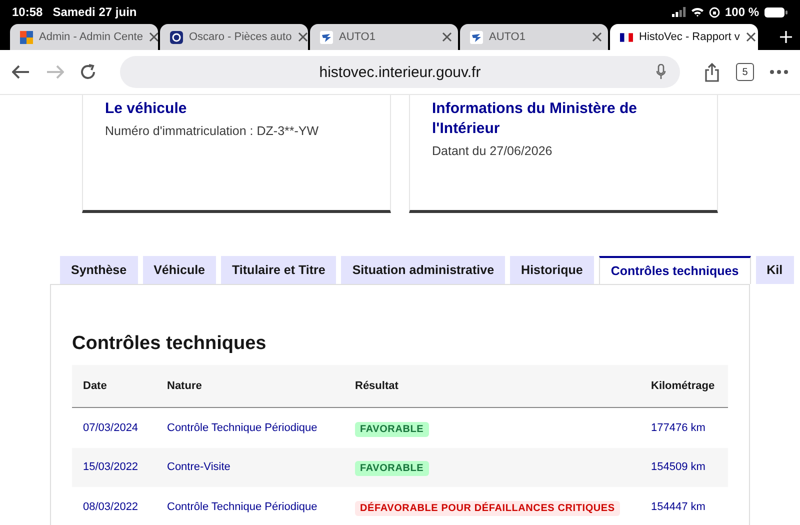  I want to click on signal-icon, so click(679, 12).